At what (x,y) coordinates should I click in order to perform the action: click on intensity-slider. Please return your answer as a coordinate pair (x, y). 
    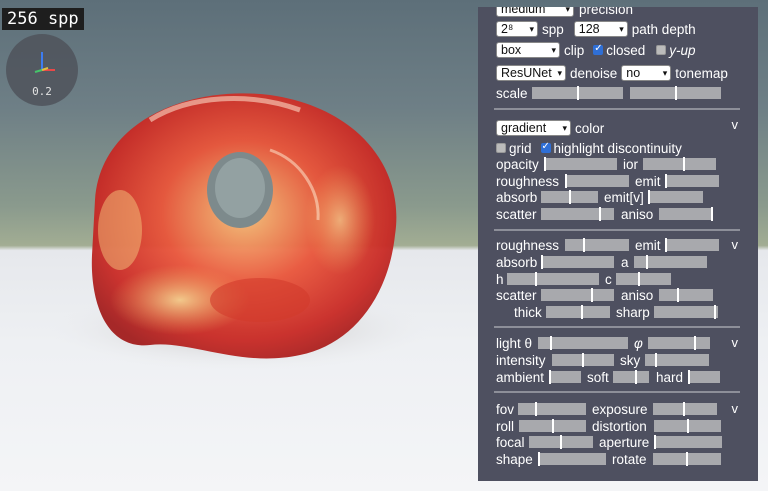
    Looking at the image, I should click on (583, 360).